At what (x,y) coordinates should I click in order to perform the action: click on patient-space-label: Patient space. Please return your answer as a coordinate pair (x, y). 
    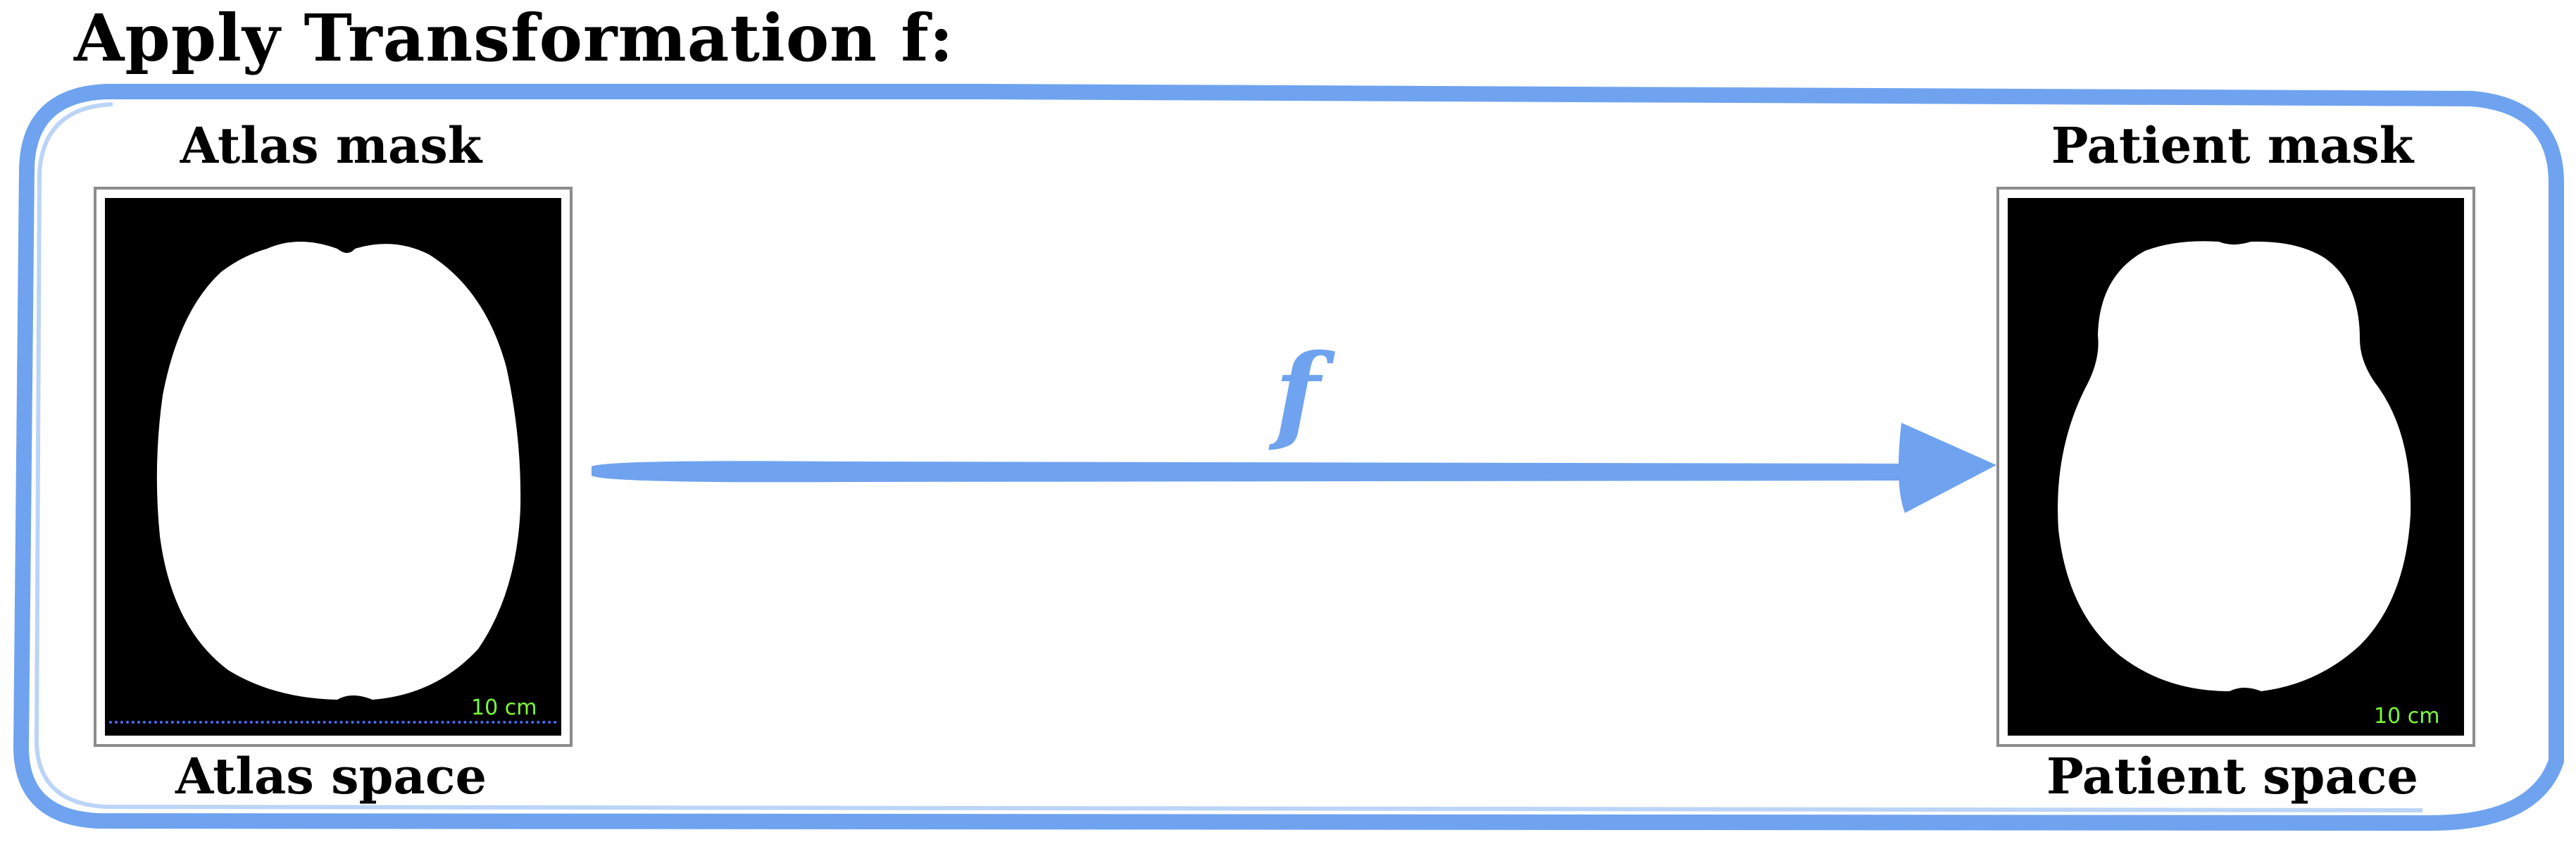
    Looking at the image, I should click on (2232, 776).